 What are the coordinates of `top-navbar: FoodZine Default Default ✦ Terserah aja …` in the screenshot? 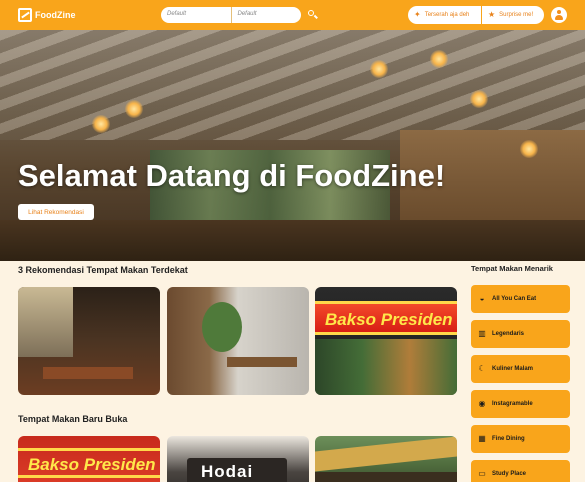 It's located at (292, 15).